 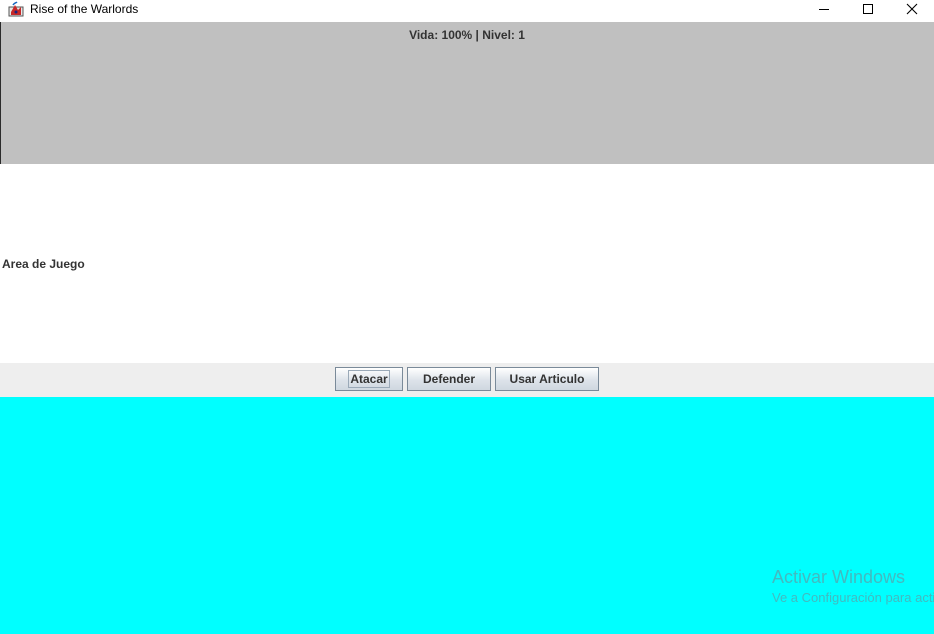 I want to click on close-icon, so click(x=912, y=9).